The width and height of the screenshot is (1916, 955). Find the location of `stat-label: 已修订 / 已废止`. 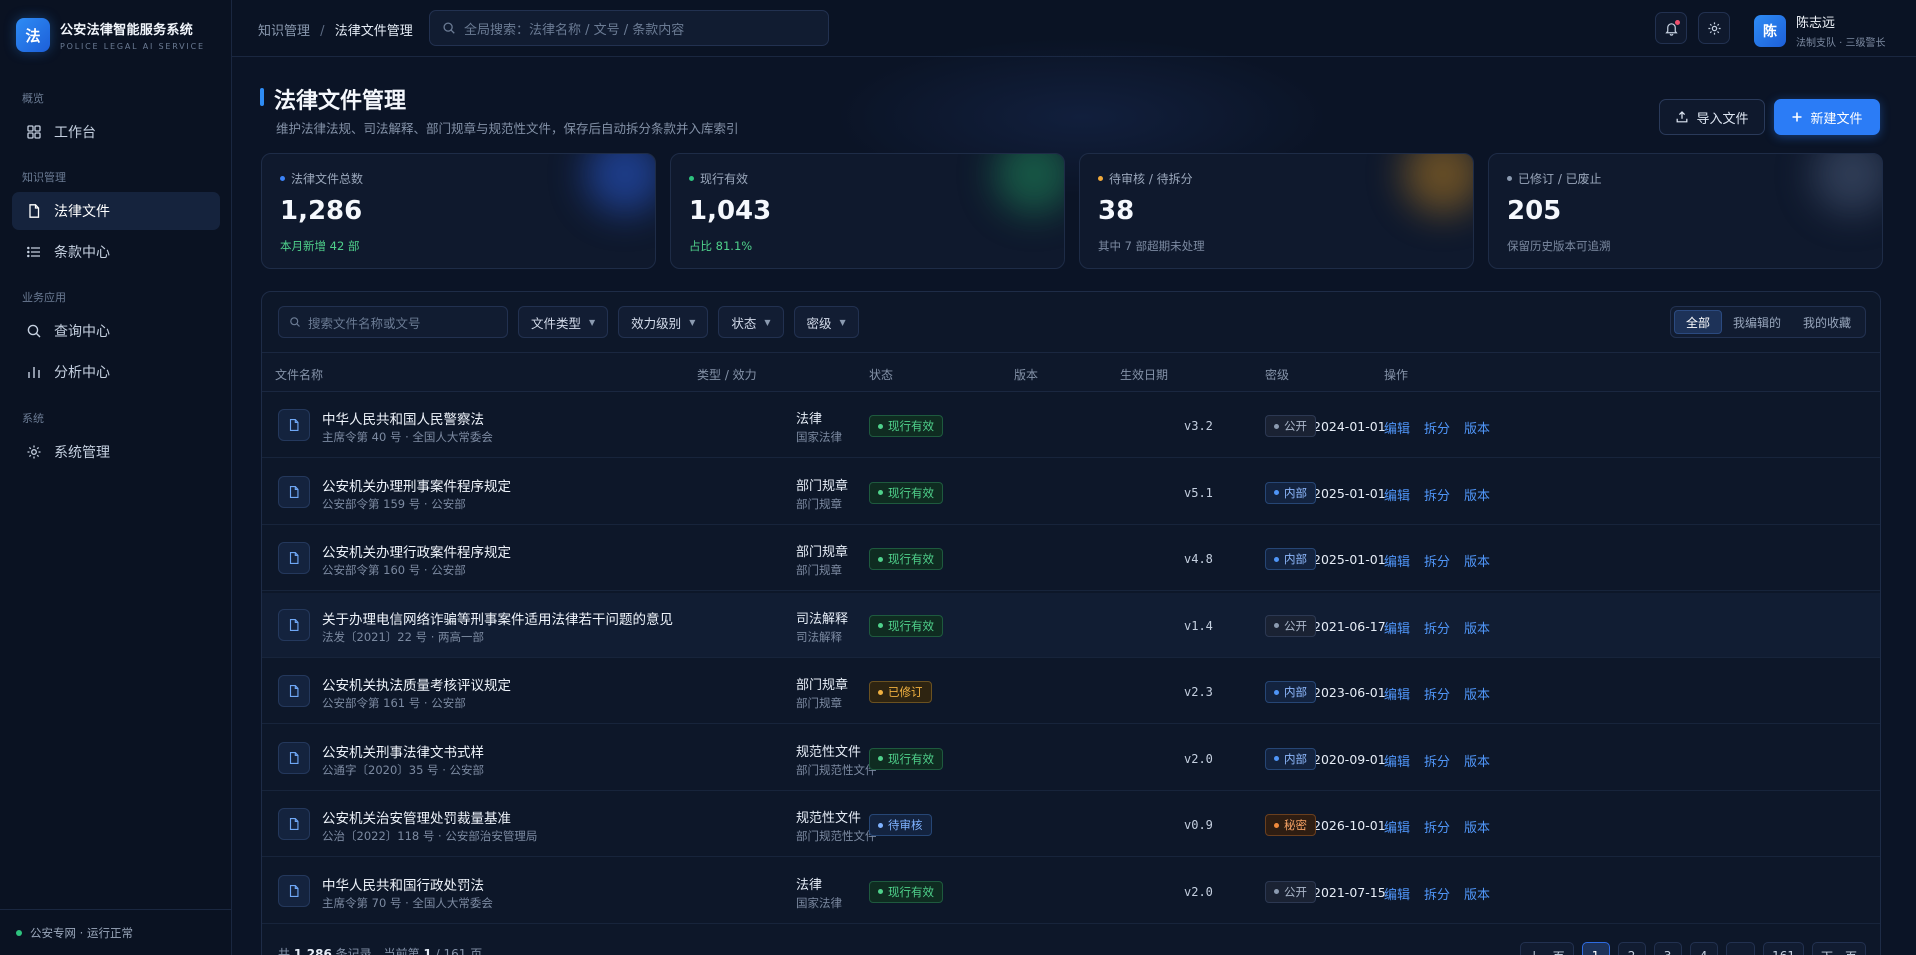

stat-label: 已修订 / 已废止 is located at coordinates (1560, 179).